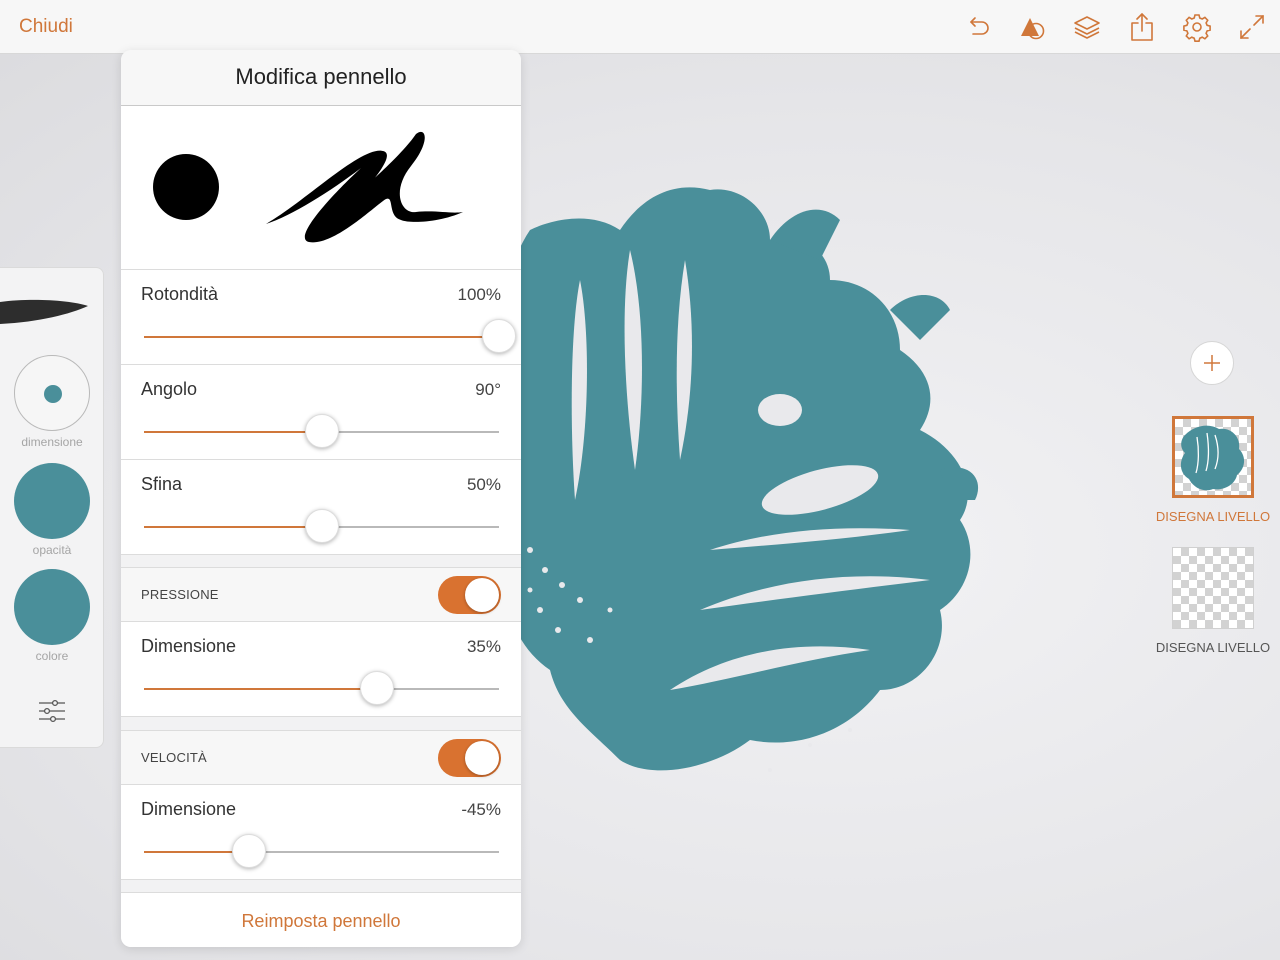 The width and height of the screenshot is (1280, 960). Describe the element at coordinates (321, 669) in the screenshot. I see `pressure-size-row: Dimensione 35%` at that location.